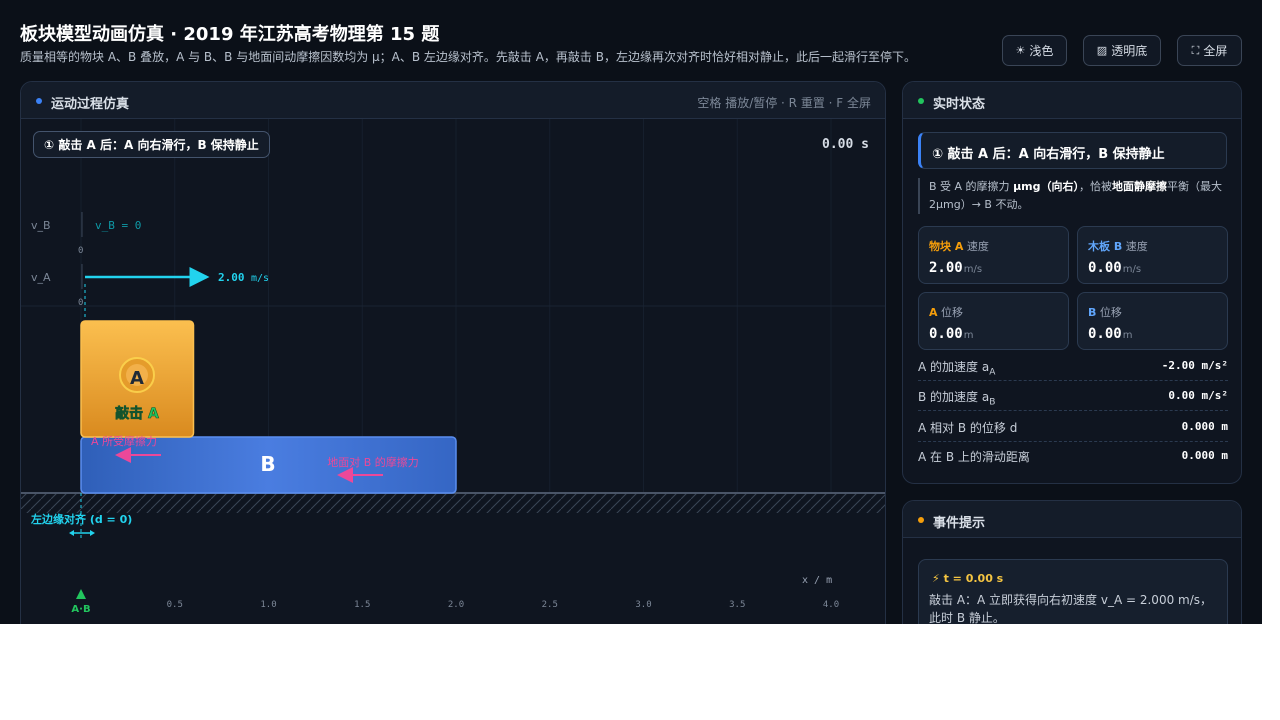 Image resolution: width=1280 pixels, height=720 pixels. Describe the element at coordinates (946, 268) in the screenshot. I see `metric-number: 2.00` at that location.